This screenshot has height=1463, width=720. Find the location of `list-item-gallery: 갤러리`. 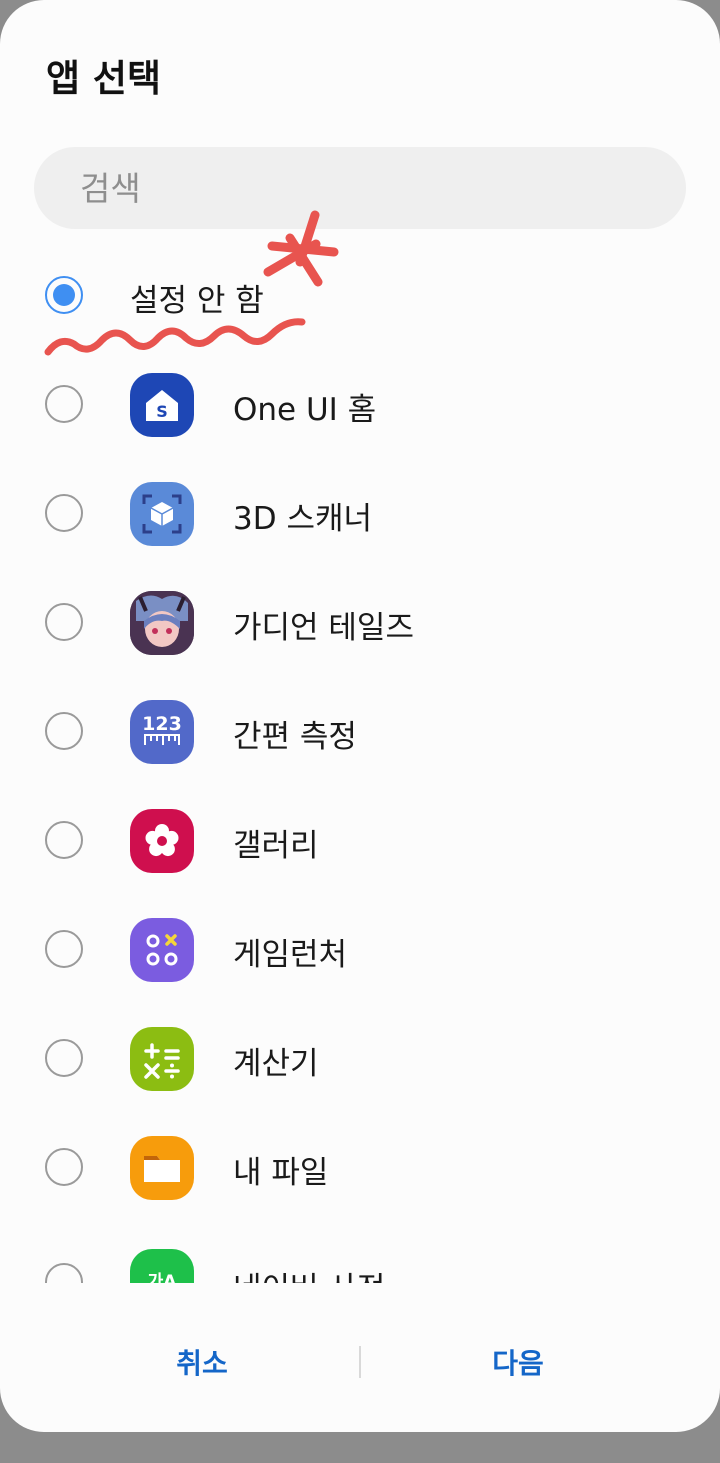

list-item-gallery: 갤러리 is located at coordinates (360, 839).